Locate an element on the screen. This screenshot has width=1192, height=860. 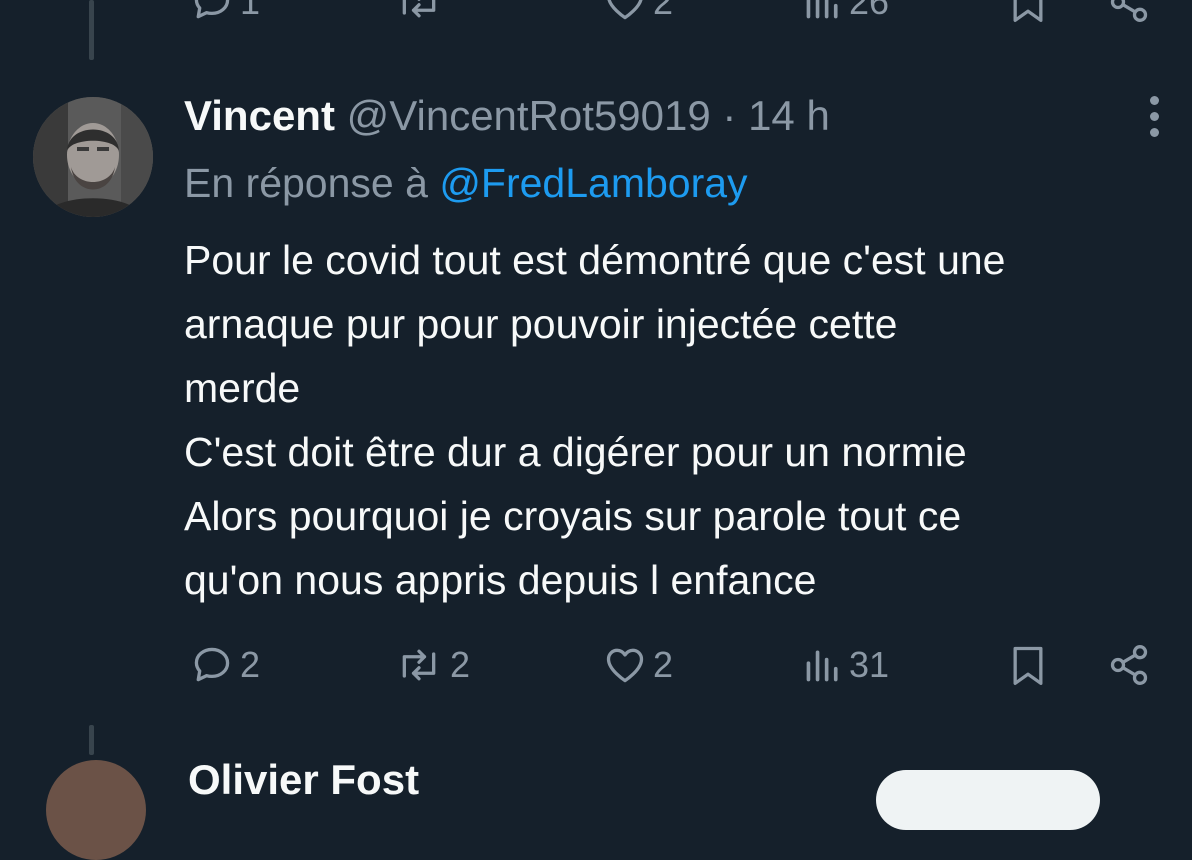
next-avatar is located at coordinates (96, 810).